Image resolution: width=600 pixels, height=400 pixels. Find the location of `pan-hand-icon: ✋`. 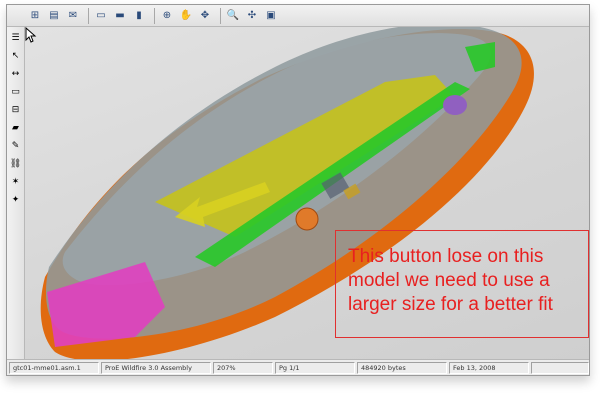

pan-hand-icon: ✋ is located at coordinates (186, 16).